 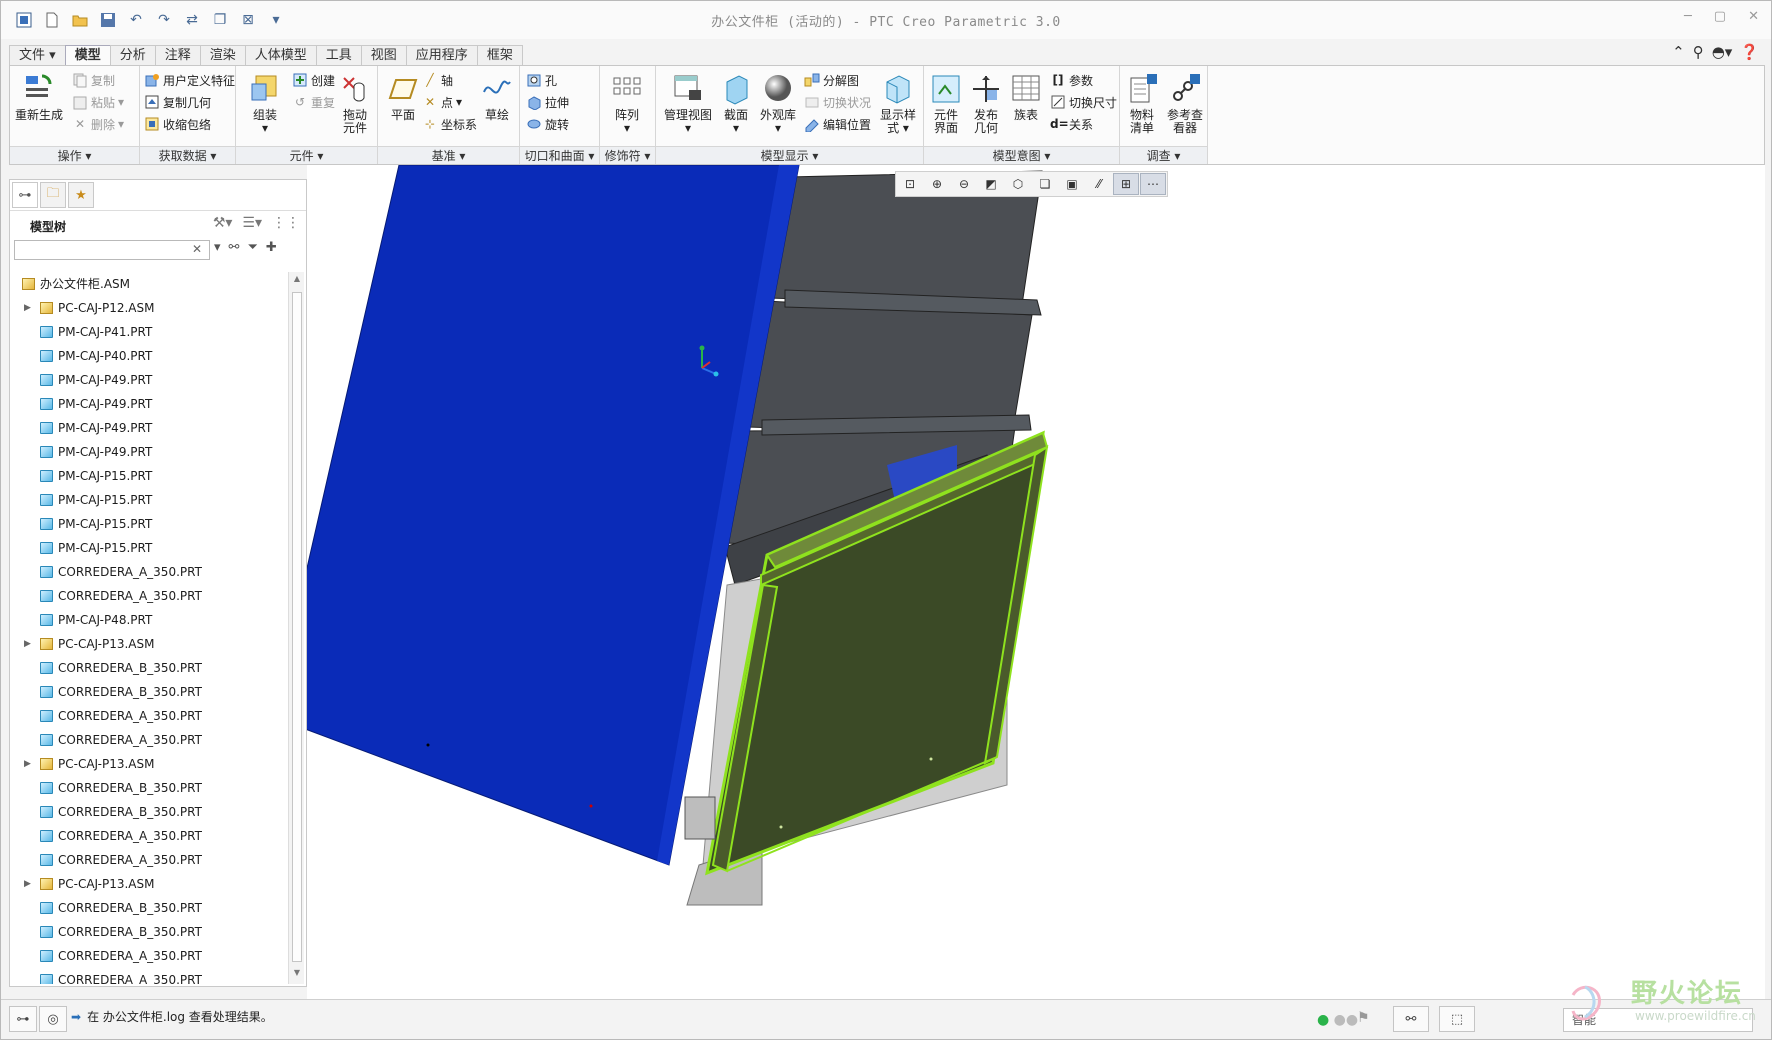 What do you see at coordinates (1142, 103) in the screenshot?
I see `bom-button: 物料 清单` at bounding box center [1142, 103].